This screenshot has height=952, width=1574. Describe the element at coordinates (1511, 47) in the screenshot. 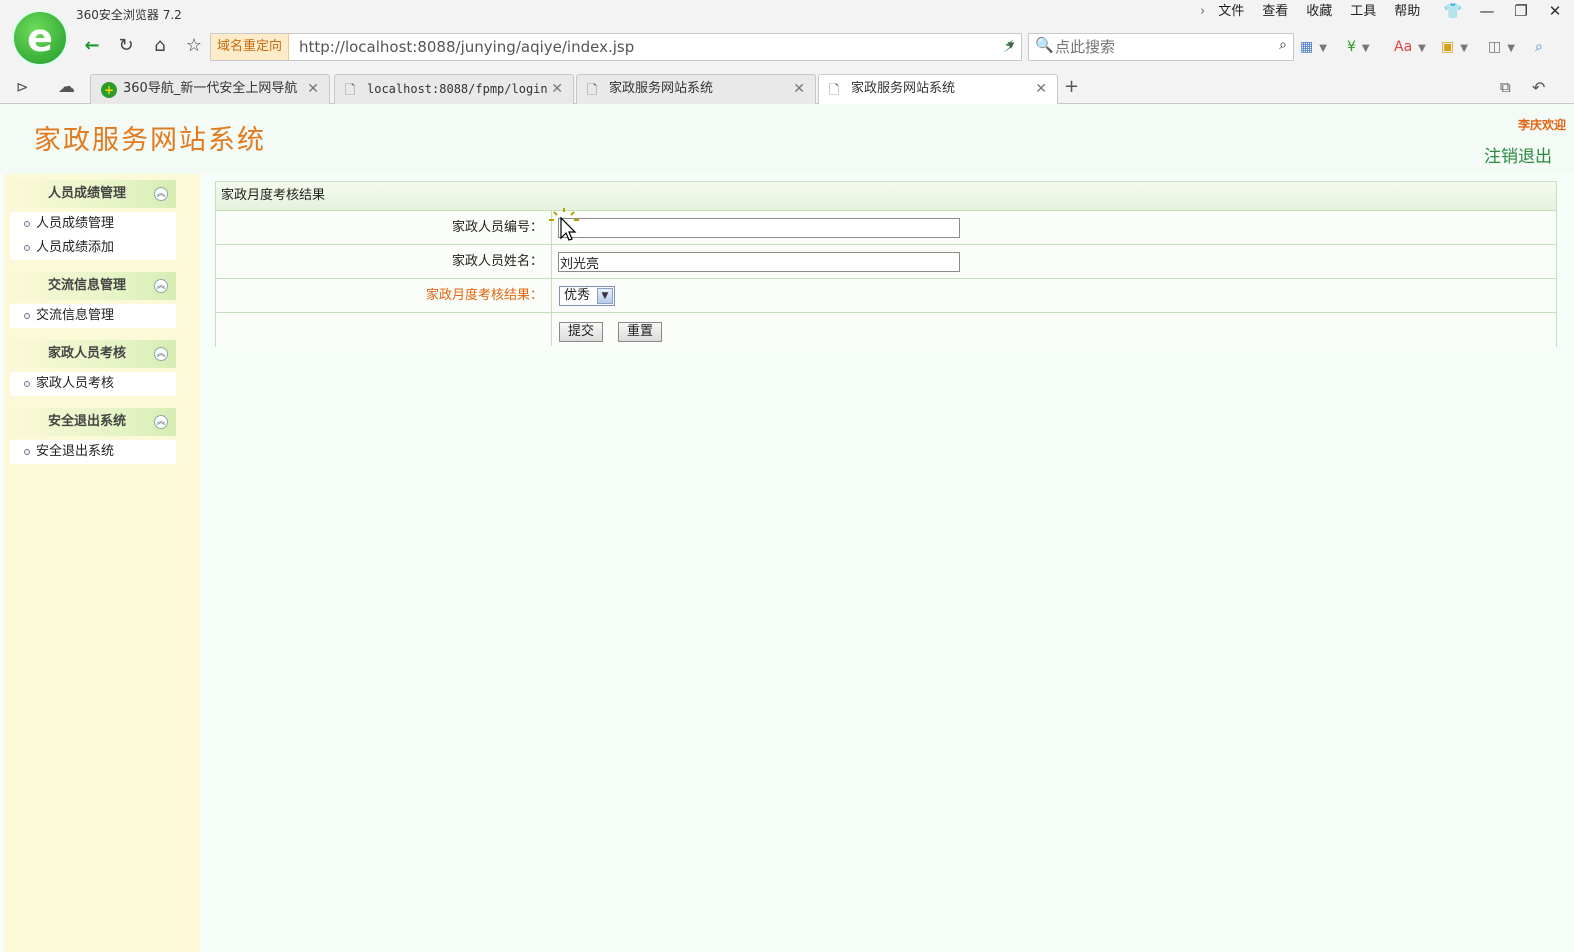

I see `game-icon: ◫ ▼` at that location.